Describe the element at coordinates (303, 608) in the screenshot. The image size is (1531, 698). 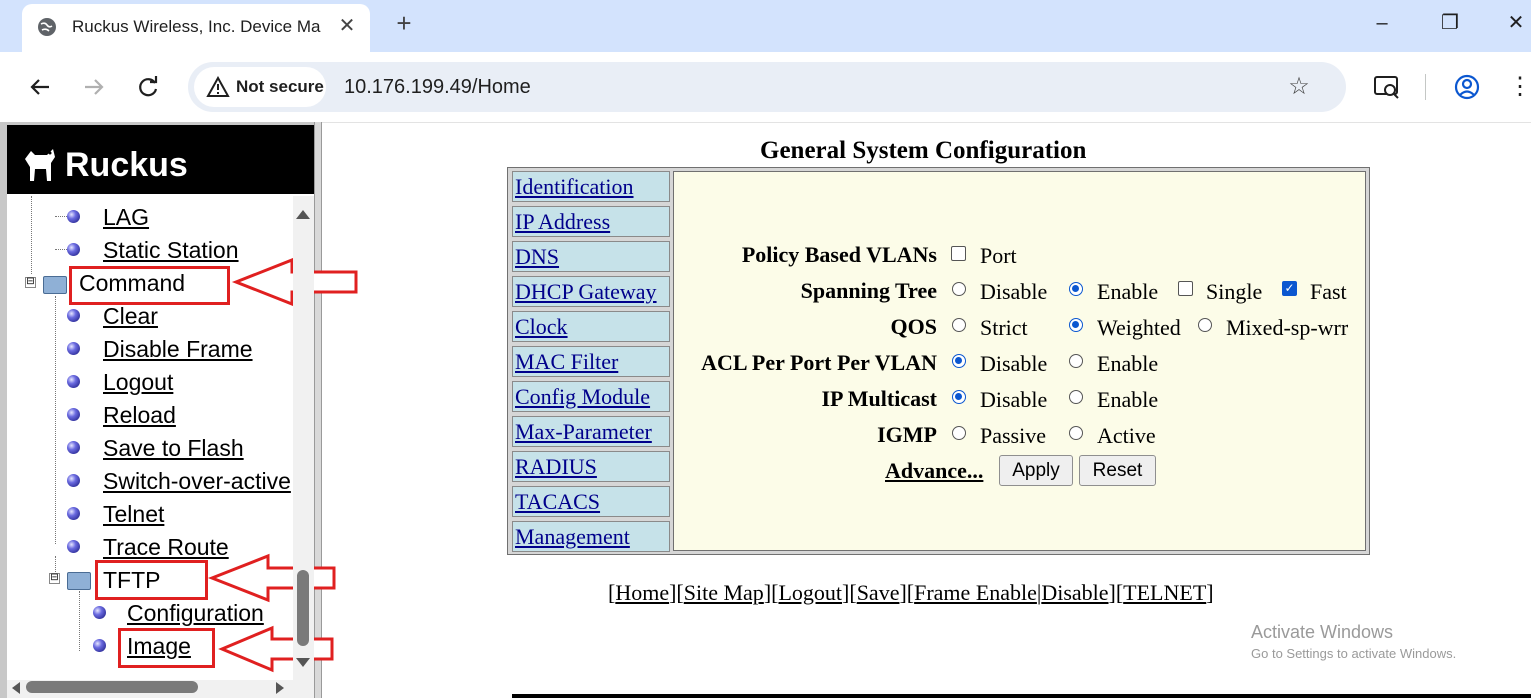
I see `sidebar-scroll-thumb` at that location.